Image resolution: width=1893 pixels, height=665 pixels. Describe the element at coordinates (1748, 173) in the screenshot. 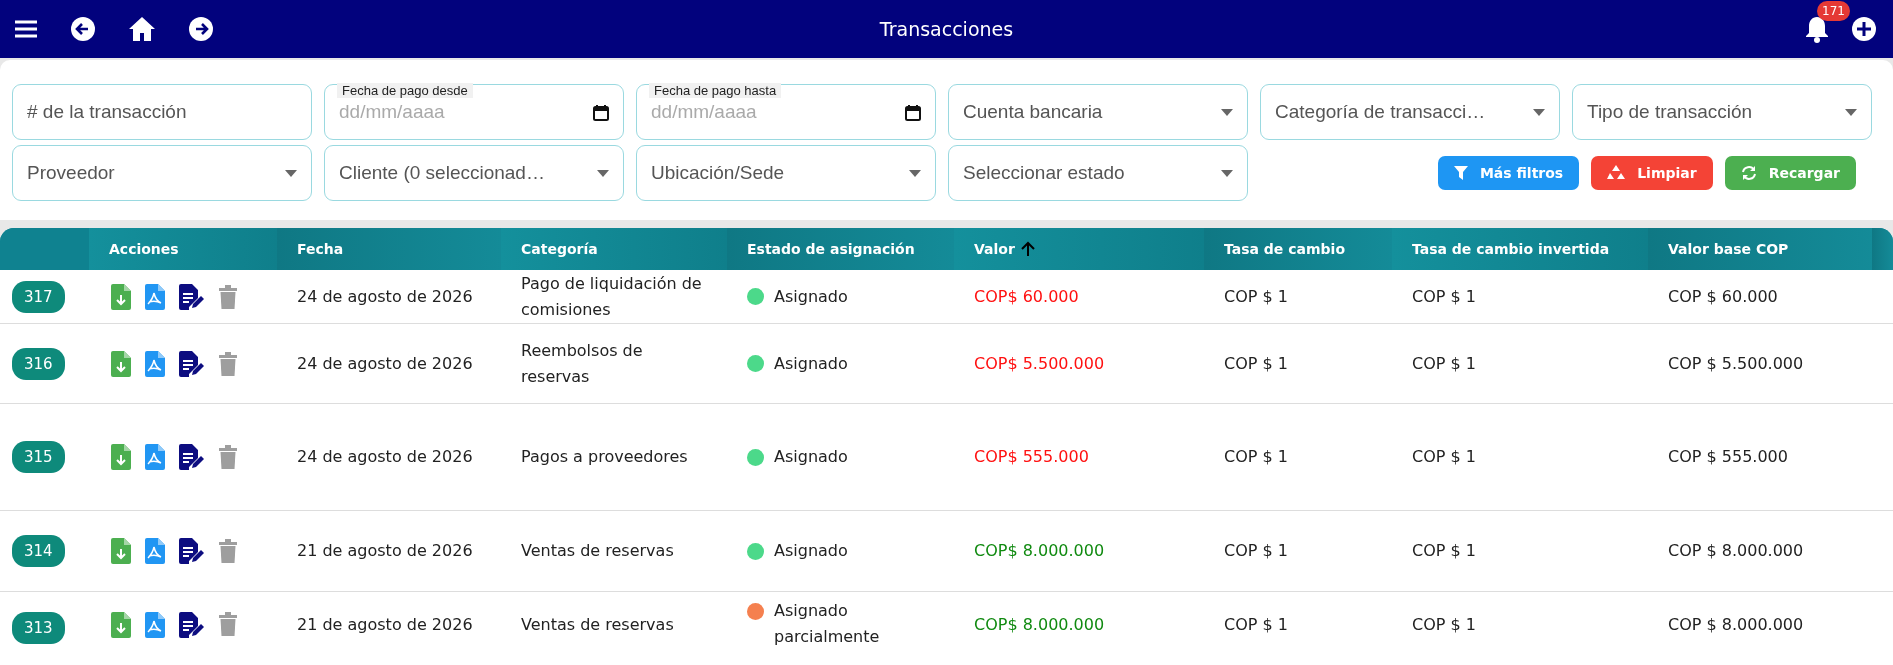

I see `refresh-icon` at that location.